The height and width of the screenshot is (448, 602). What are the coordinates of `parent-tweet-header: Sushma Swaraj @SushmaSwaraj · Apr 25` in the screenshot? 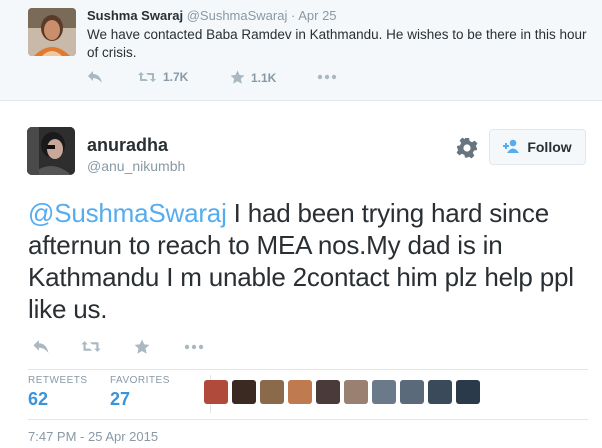 It's located at (212, 15).